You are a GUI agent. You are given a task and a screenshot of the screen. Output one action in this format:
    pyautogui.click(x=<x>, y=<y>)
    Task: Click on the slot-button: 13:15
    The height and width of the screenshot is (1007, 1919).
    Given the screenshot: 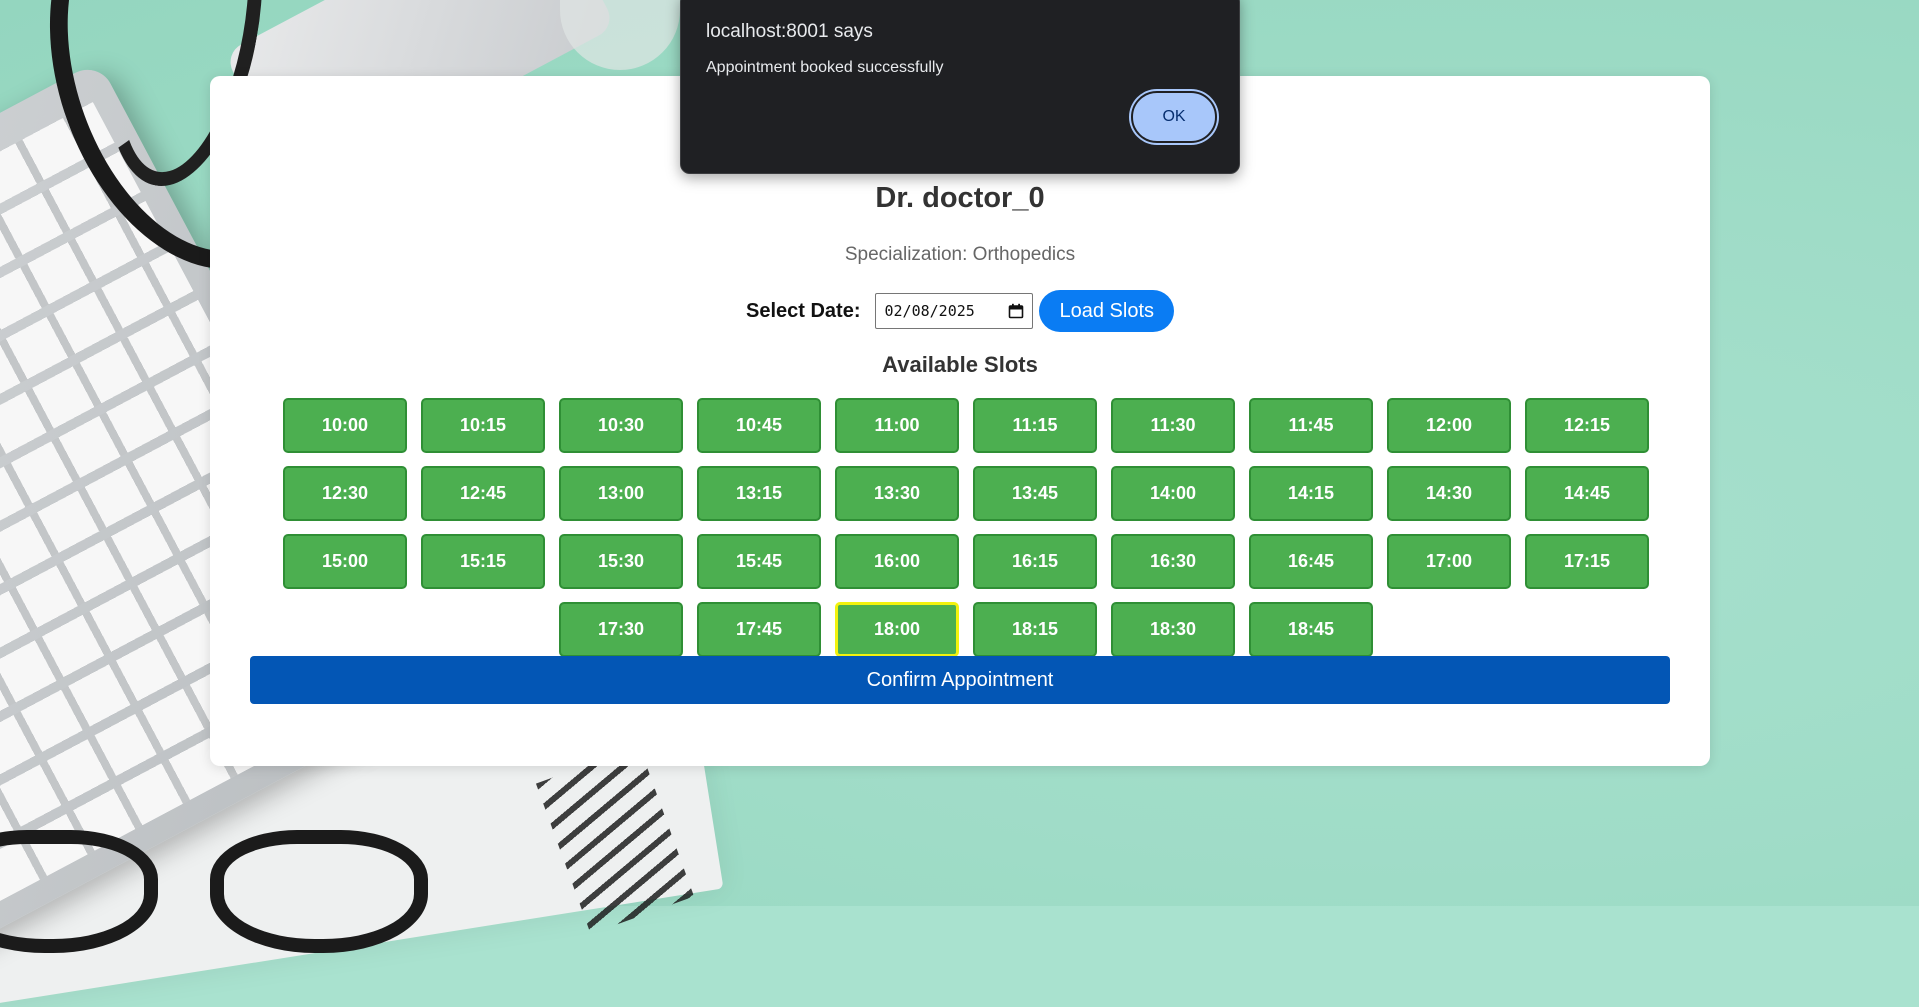 What is the action you would take?
    pyautogui.click(x=759, y=493)
    